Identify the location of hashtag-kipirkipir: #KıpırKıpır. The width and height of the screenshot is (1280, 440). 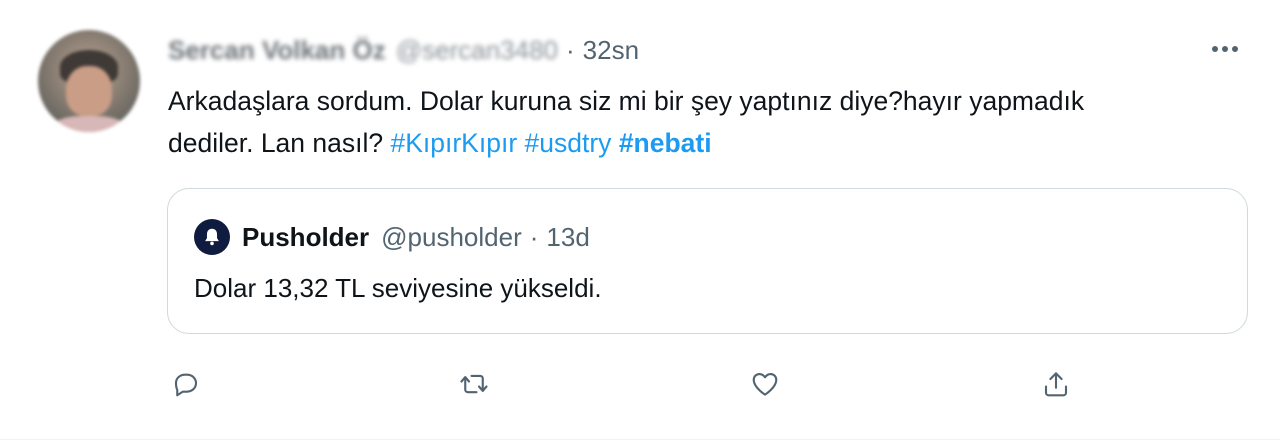
(453, 143).